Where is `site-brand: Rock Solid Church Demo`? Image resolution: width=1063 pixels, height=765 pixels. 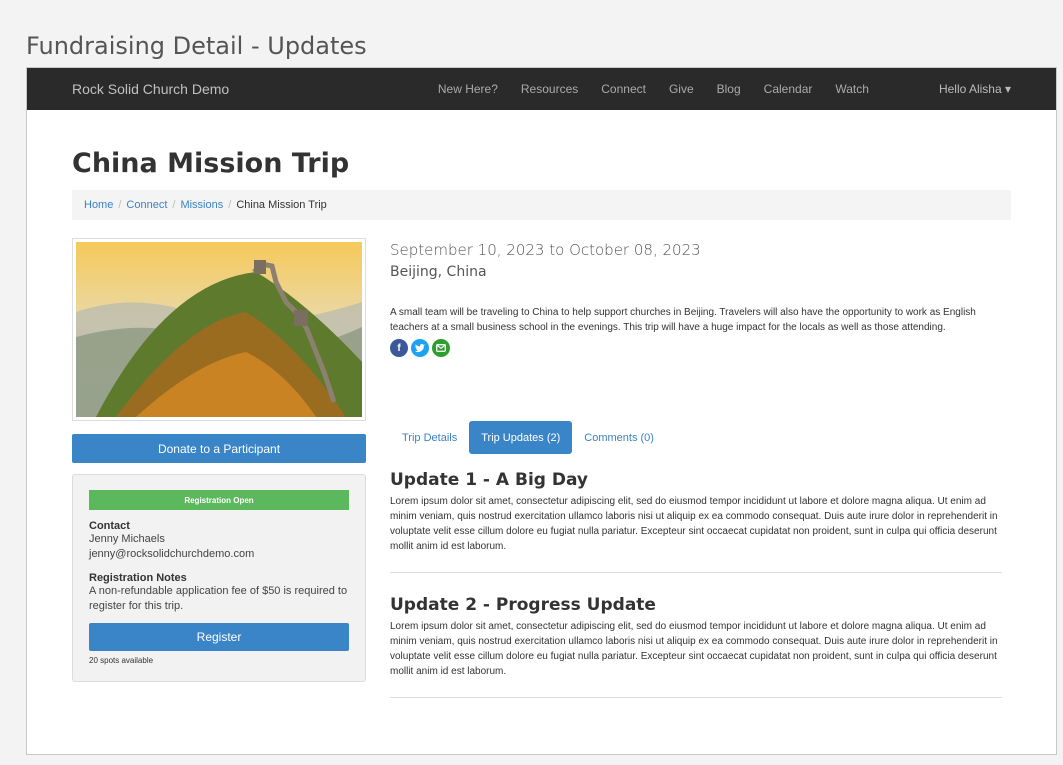
site-brand: Rock Solid Church Demo is located at coordinates (150, 89).